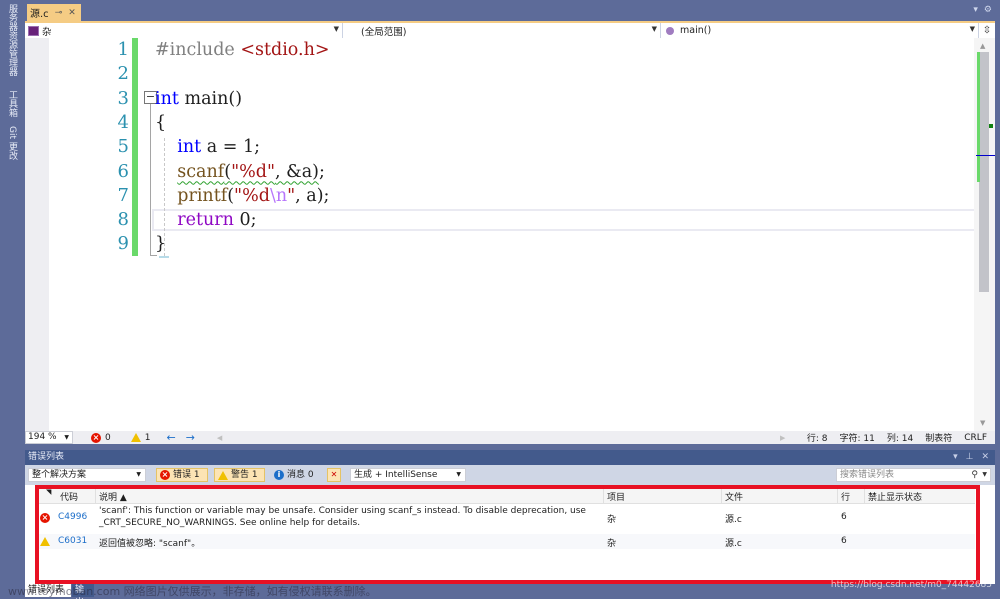 This screenshot has width=1000, height=599. I want to click on scrollbar-caret-marker, so click(985, 155).